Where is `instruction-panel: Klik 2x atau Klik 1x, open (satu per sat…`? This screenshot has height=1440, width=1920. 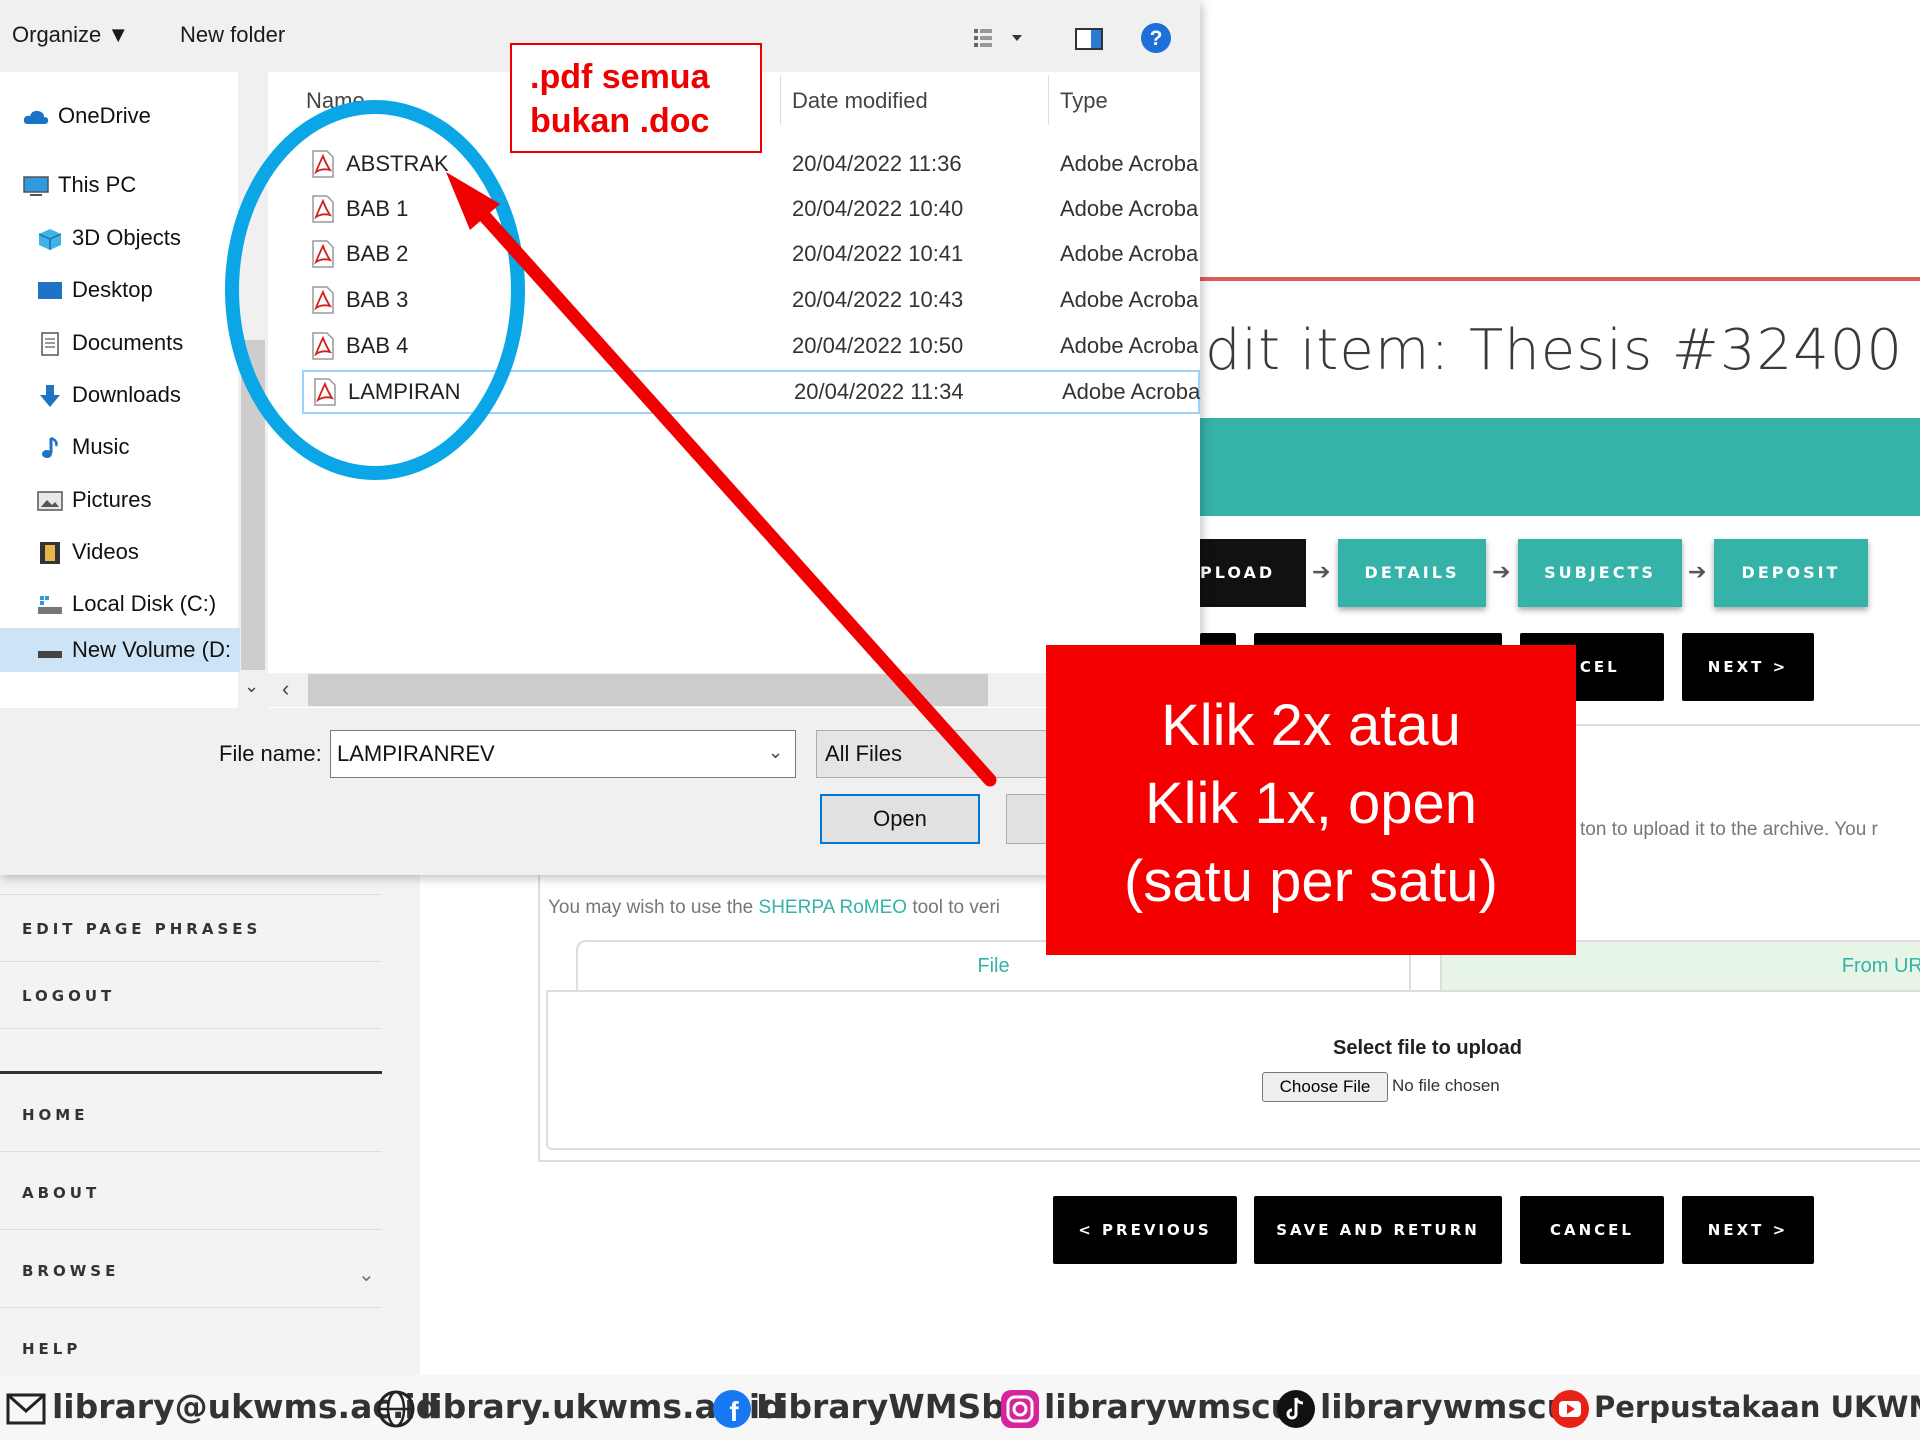 instruction-panel: Klik 2x atau Klik 1x, open (satu per sat… is located at coordinates (1311, 800).